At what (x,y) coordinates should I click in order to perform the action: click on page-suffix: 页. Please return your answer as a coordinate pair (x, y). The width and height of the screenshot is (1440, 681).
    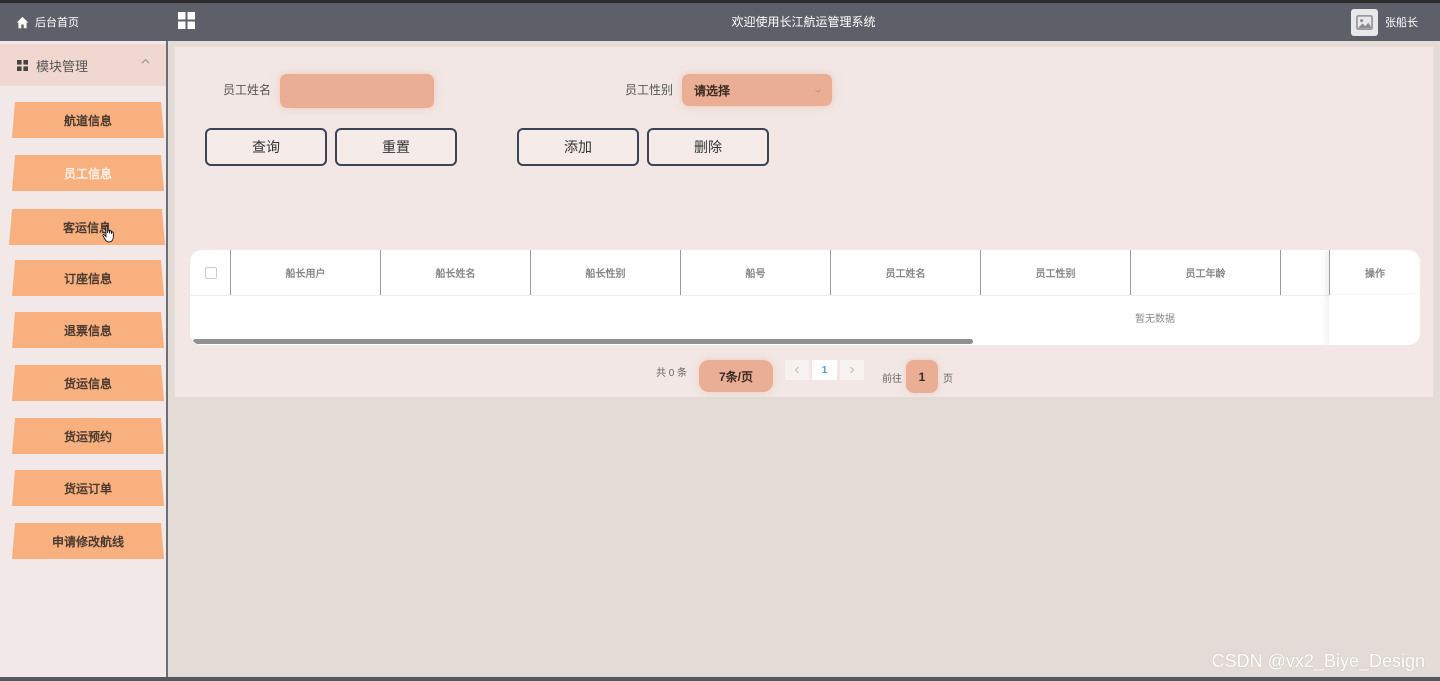
    Looking at the image, I should click on (948, 379).